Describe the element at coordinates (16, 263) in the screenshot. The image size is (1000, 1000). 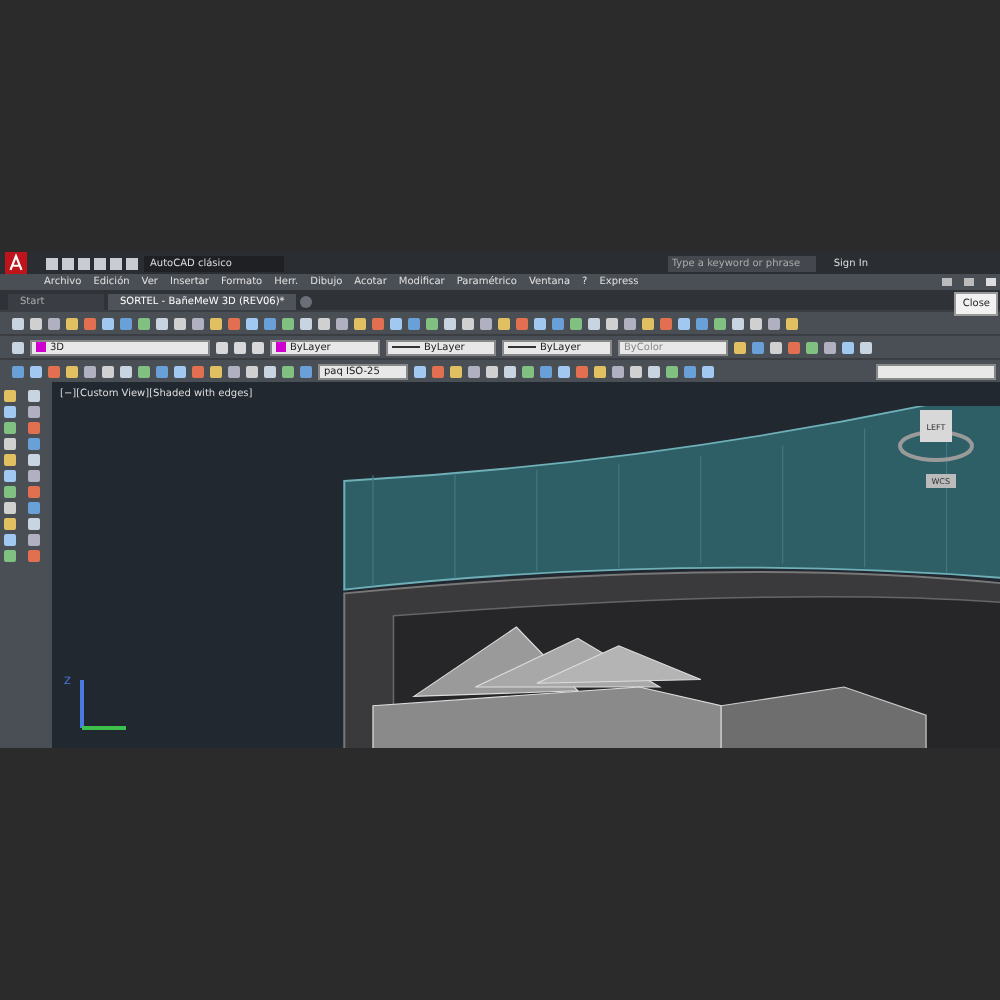
I see `app-logo-icon` at that location.